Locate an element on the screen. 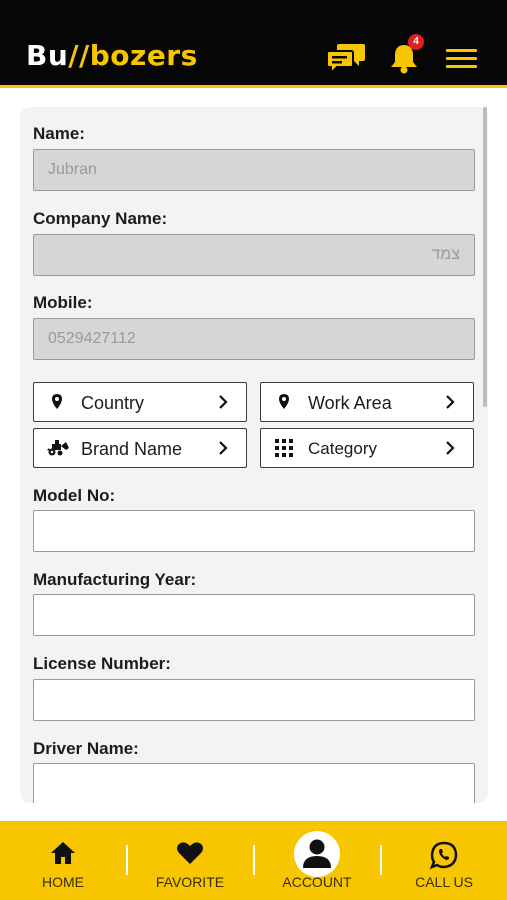 The image size is (507, 900). work-area-selector: Work Area is located at coordinates (367, 402).